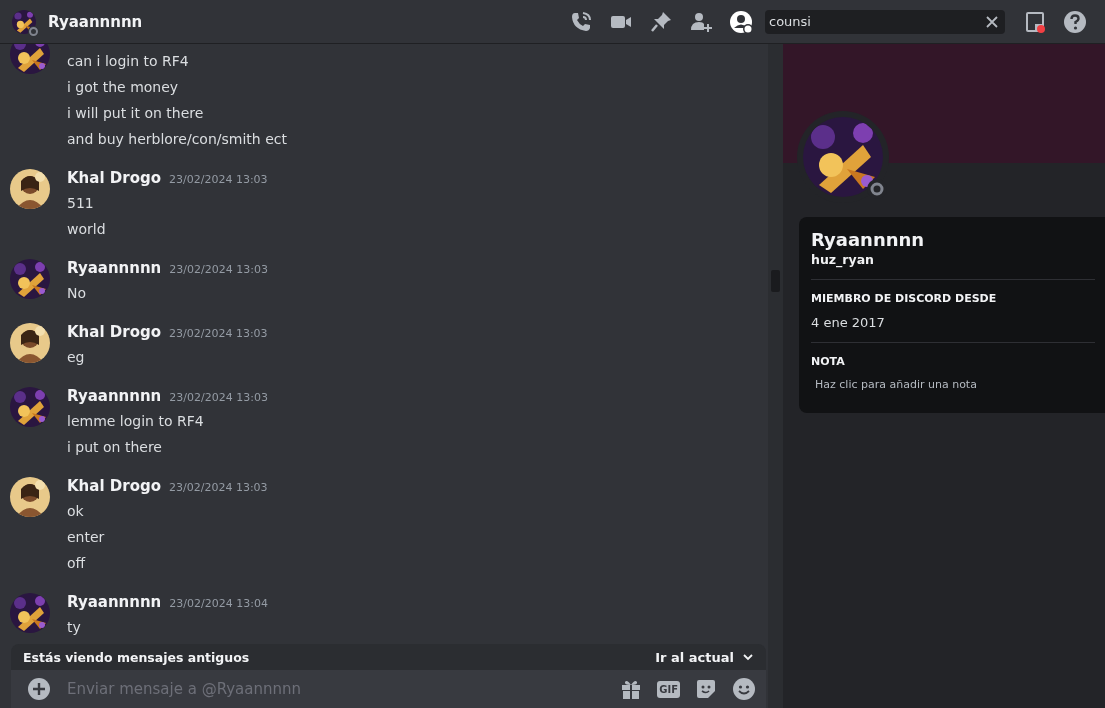  What do you see at coordinates (748, 657) in the screenshot?
I see `chevron-down-icon` at bounding box center [748, 657].